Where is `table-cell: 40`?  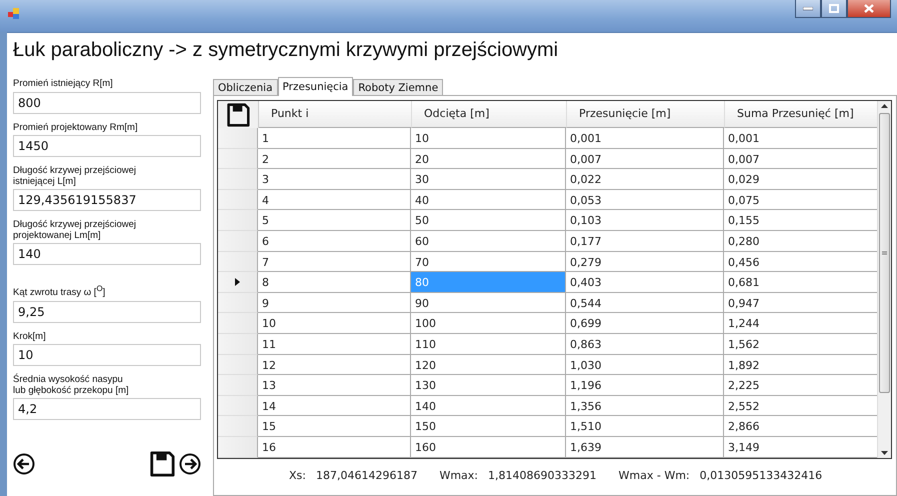
table-cell: 40 is located at coordinates (488, 200).